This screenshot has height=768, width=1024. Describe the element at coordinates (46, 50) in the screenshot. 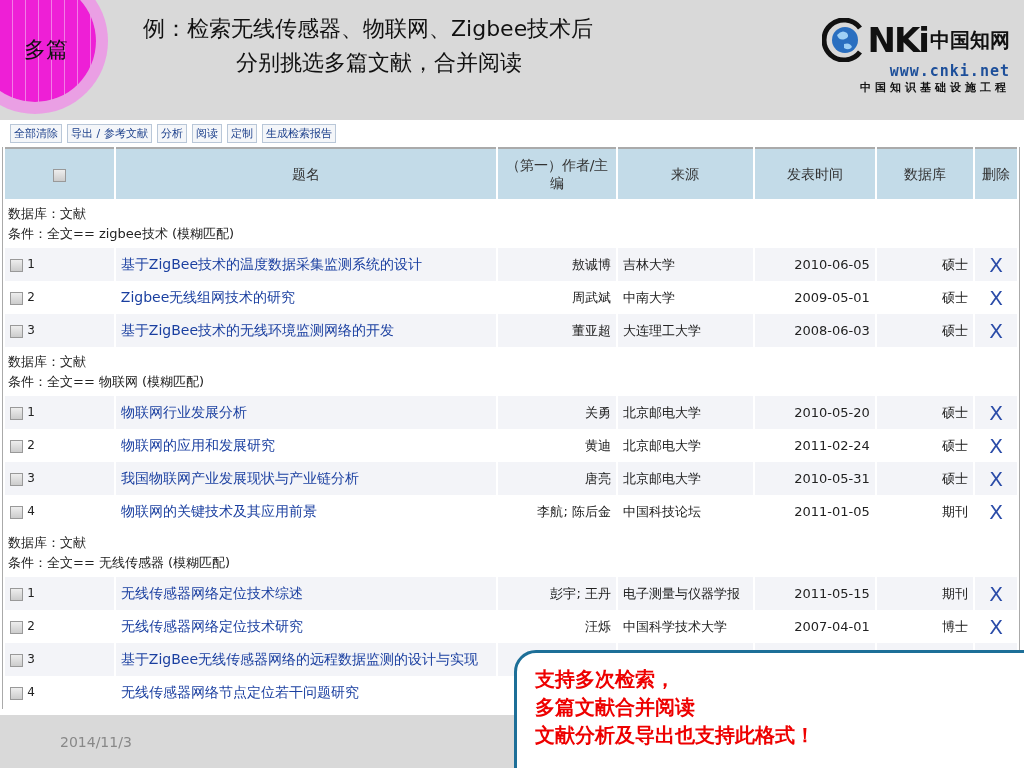

I see `badge-label: 多篇` at that location.